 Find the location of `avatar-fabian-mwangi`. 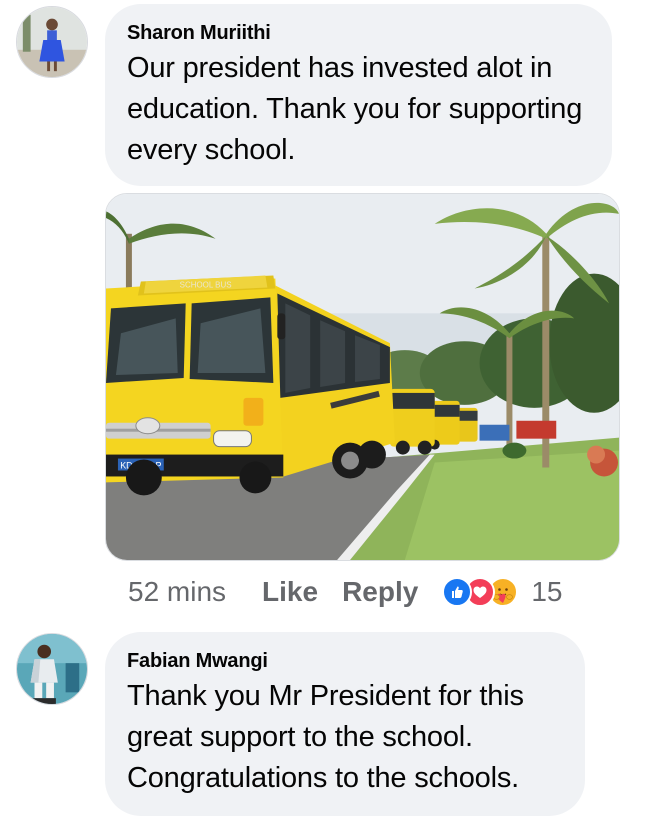

avatar-fabian-mwangi is located at coordinates (52, 669).